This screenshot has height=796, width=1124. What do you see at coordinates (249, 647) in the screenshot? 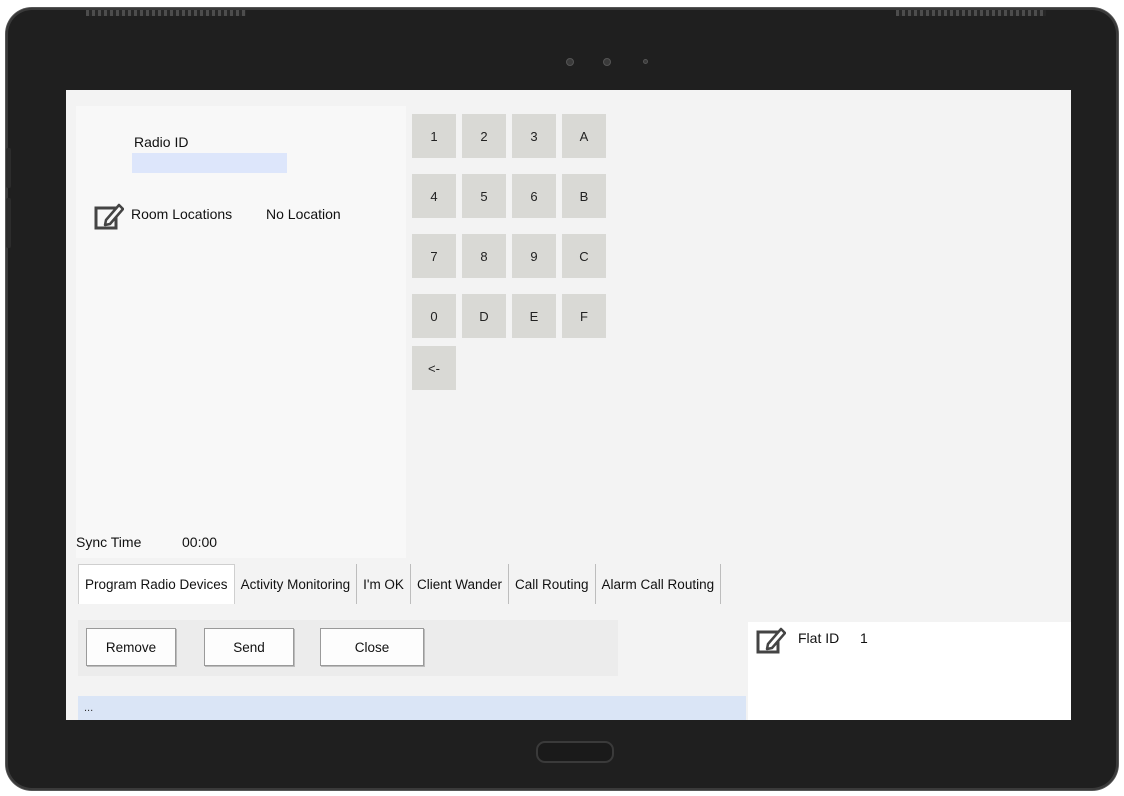
I see `send-button: Send` at bounding box center [249, 647].